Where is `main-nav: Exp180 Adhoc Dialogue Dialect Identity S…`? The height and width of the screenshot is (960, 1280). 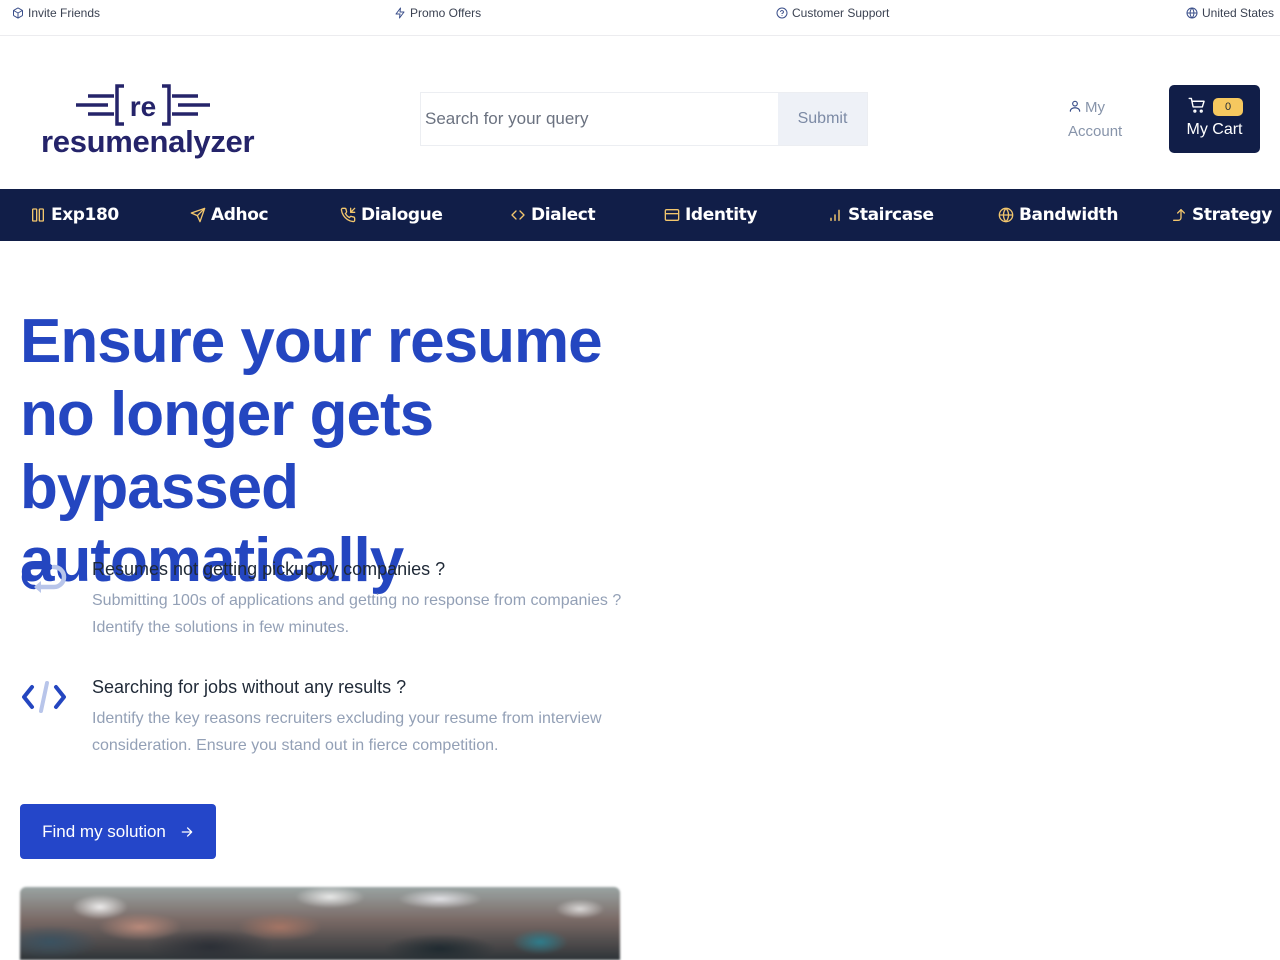 main-nav: Exp180 Adhoc Dialogue Dialect Identity S… is located at coordinates (640, 215).